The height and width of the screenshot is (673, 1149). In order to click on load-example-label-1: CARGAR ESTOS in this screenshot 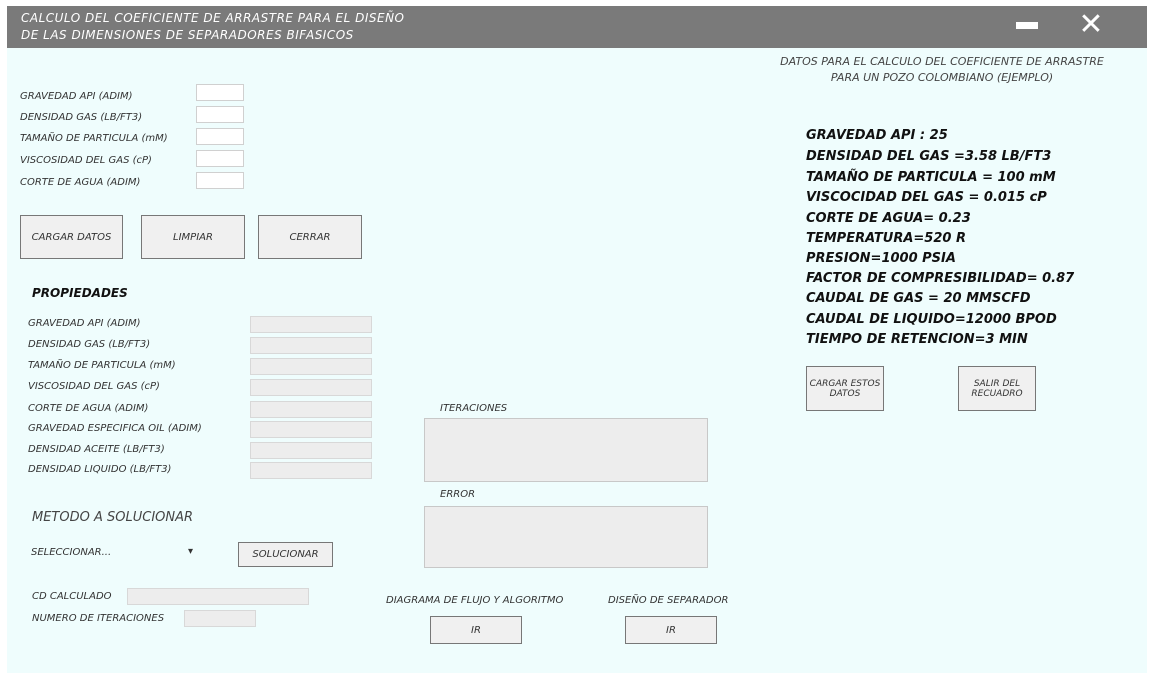, I will do `click(845, 383)`.